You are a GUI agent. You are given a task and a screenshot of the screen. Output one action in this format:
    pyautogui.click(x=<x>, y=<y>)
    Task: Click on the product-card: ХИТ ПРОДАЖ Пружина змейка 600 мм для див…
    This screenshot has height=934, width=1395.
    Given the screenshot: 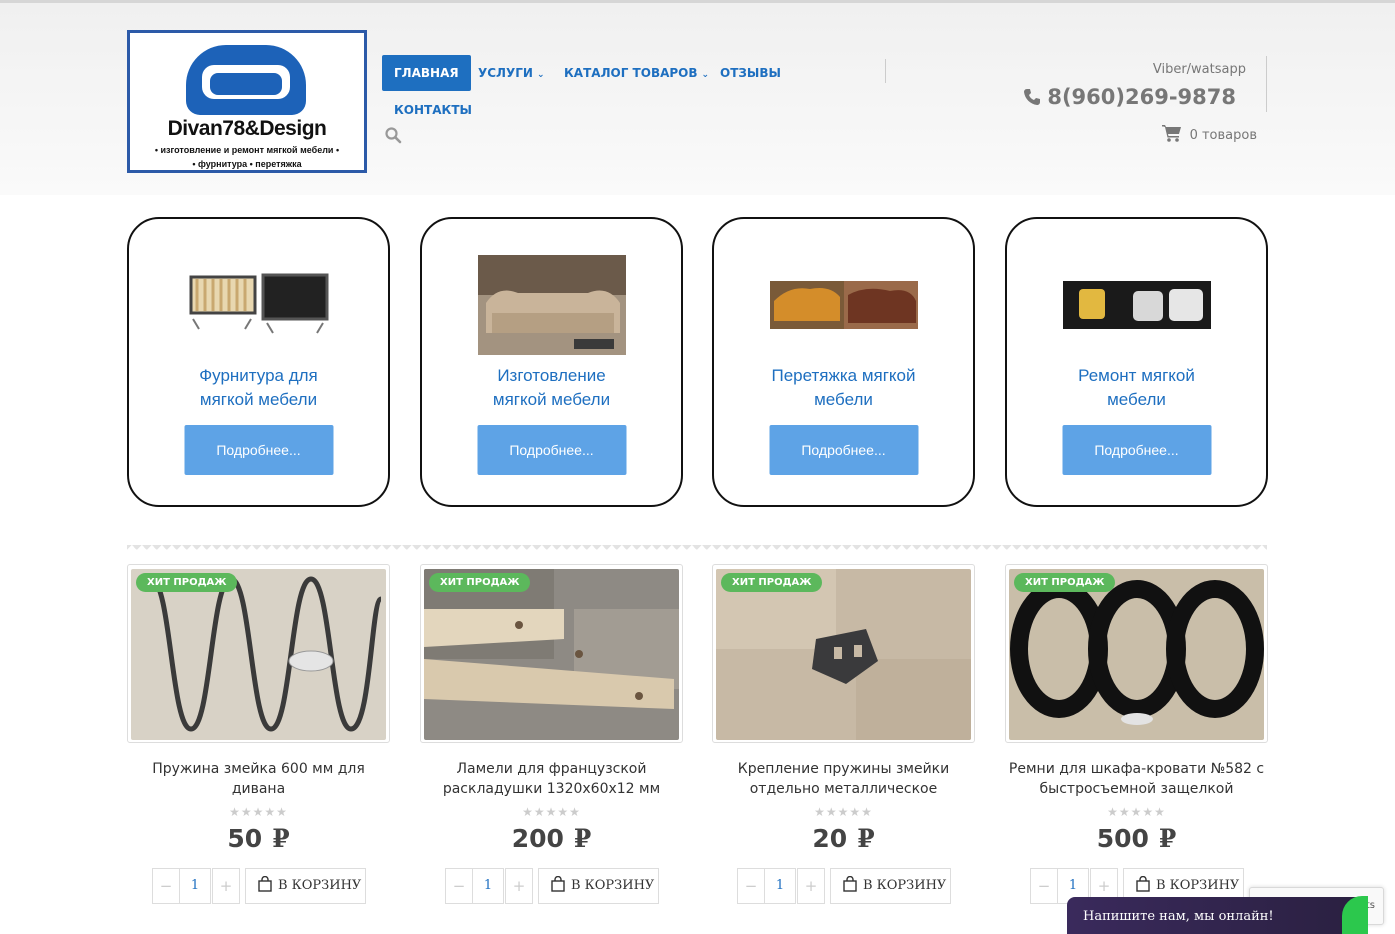 What is the action you would take?
    pyautogui.click(x=258, y=749)
    